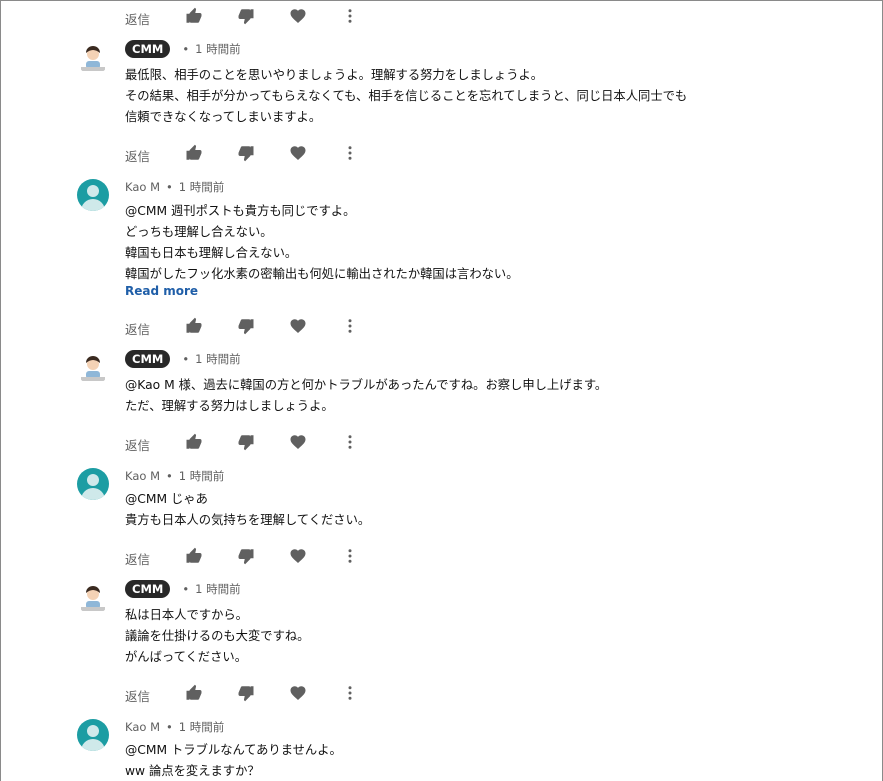 This screenshot has width=883, height=781. What do you see at coordinates (161, 291) in the screenshot?
I see `read-more-link: Read more` at bounding box center [161, 291].